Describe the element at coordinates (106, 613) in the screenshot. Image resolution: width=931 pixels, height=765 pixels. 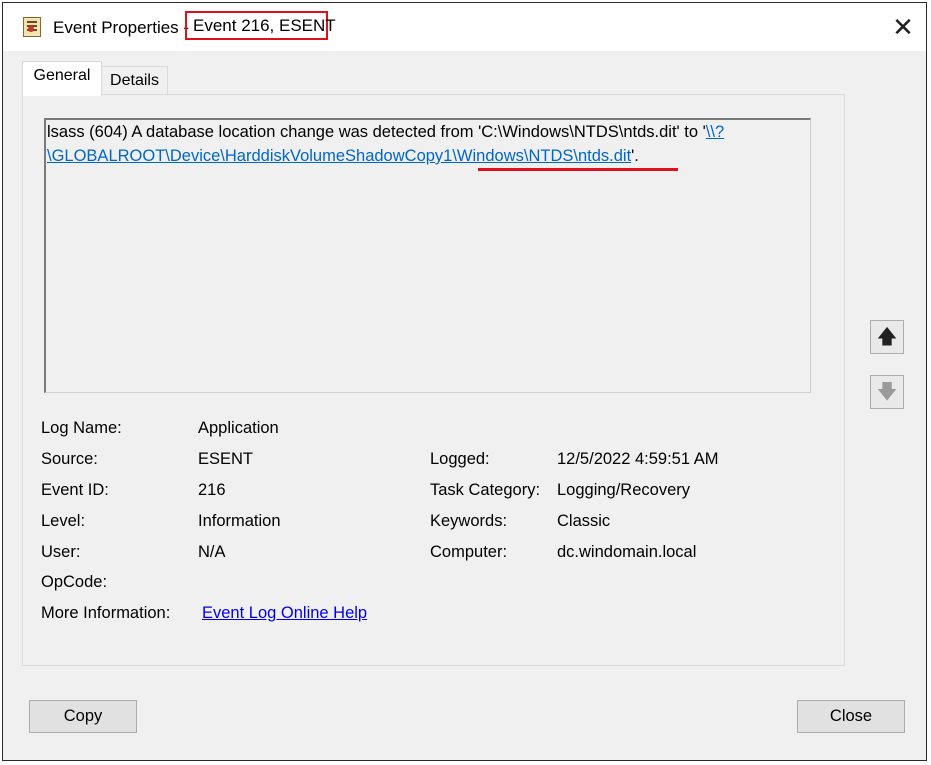
I see `more-information-label: More Information:` at that location.